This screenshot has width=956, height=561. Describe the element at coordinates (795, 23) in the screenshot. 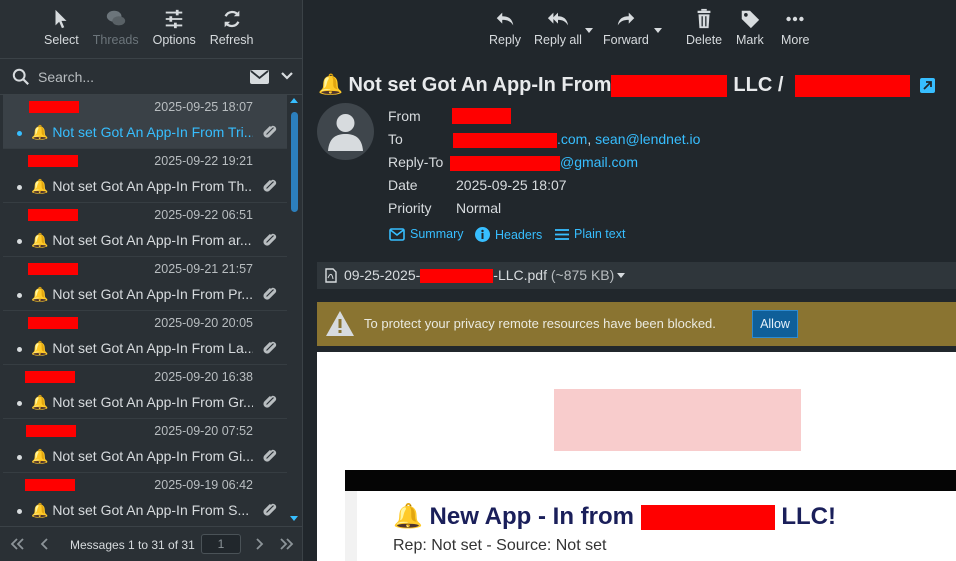

I see `more-button: More` at that location.